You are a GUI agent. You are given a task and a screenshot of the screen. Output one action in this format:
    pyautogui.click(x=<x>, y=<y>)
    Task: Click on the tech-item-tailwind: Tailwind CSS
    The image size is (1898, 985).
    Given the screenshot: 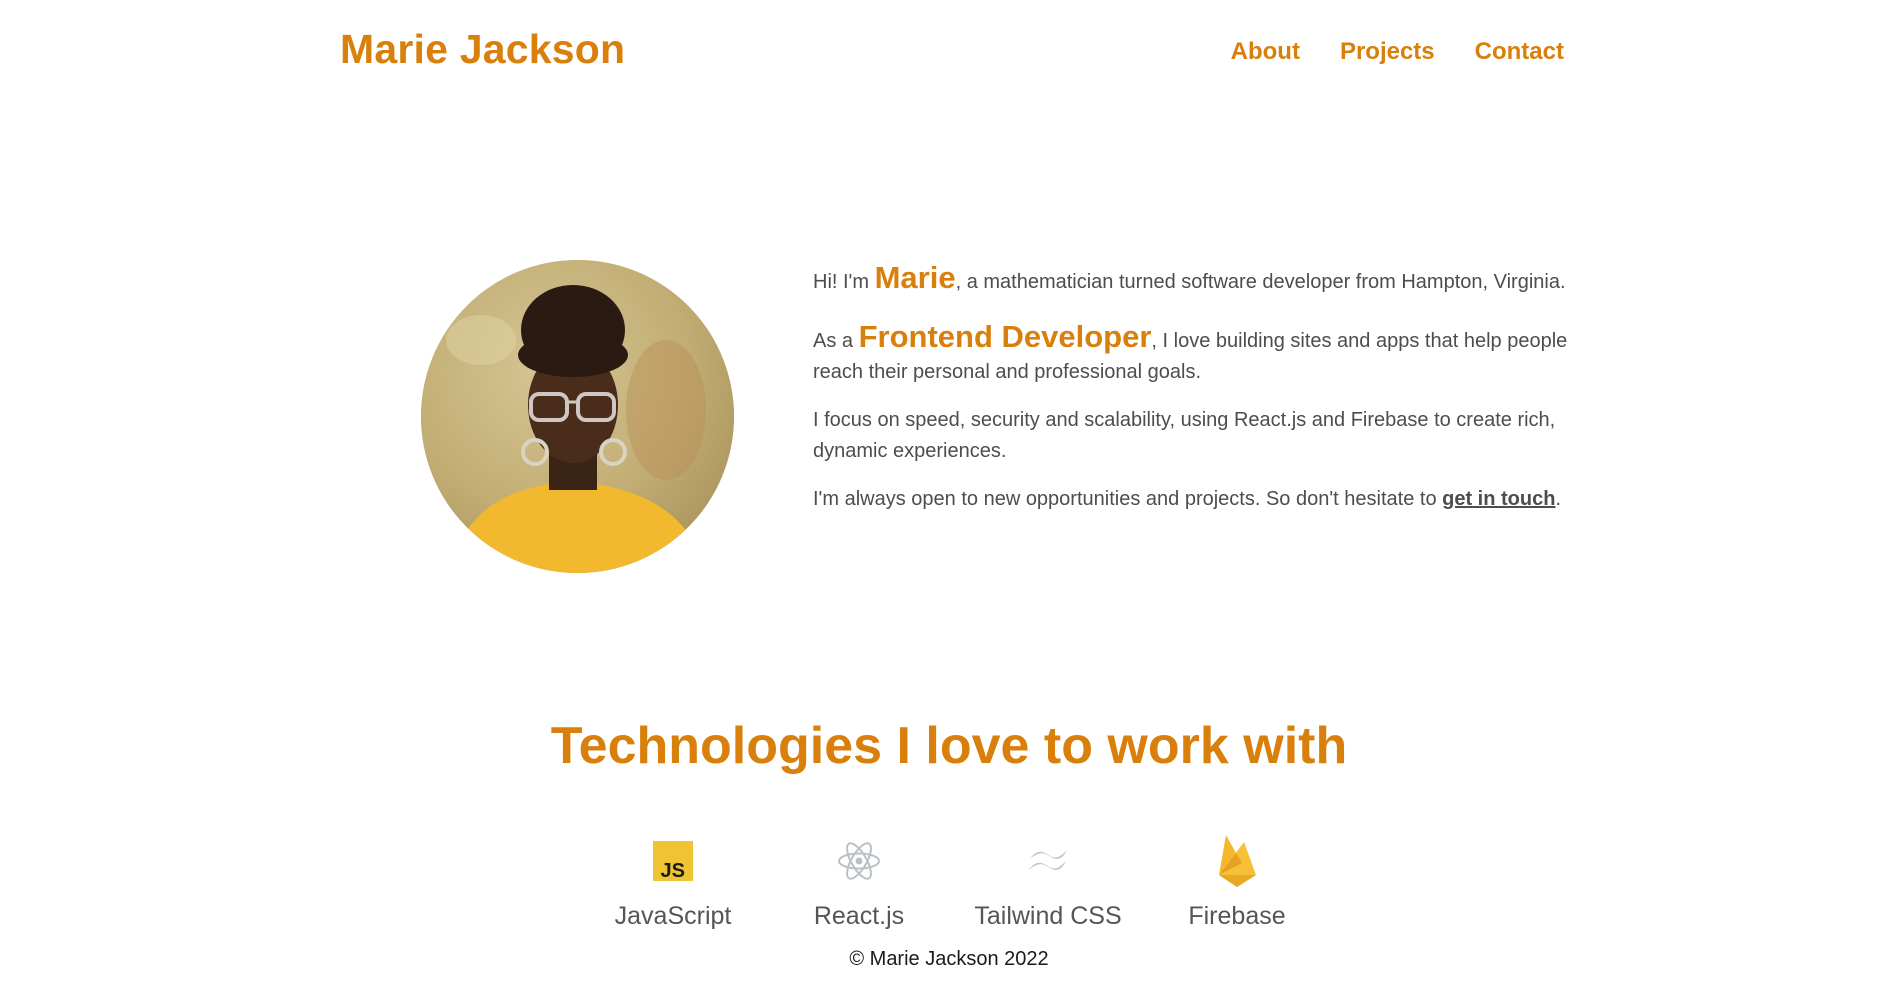 What is the action you would take?
    pyautogui.click(x=1048, y=881)
    